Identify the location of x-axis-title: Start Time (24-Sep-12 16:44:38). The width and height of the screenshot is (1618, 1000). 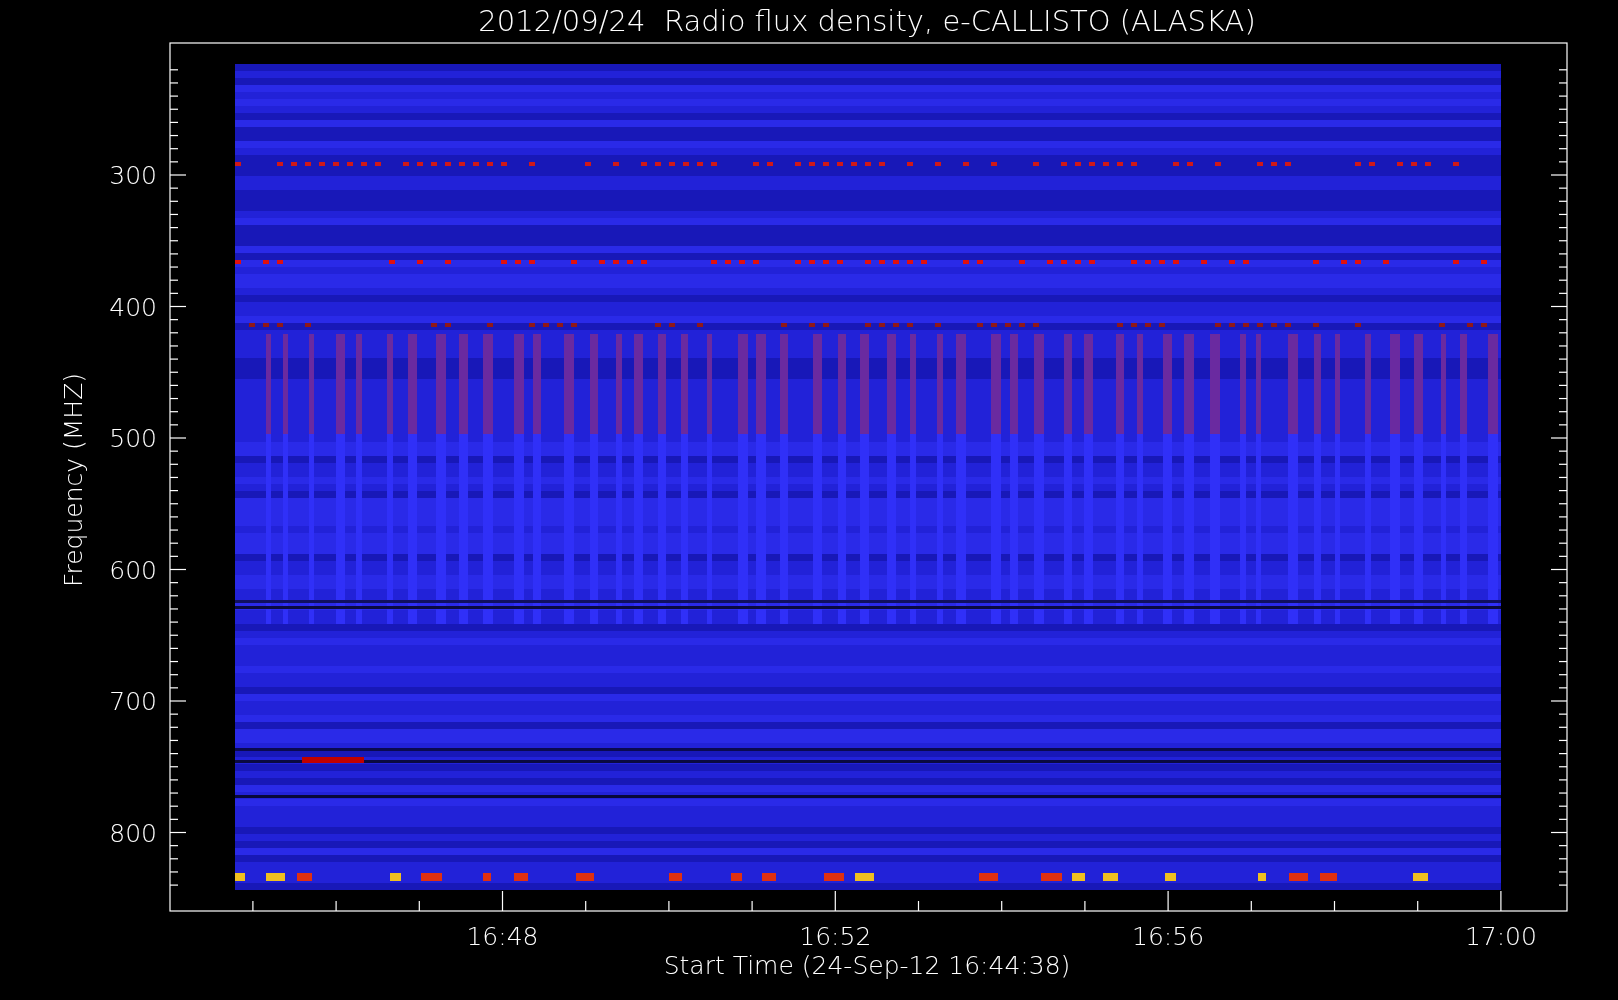
(867, 965).